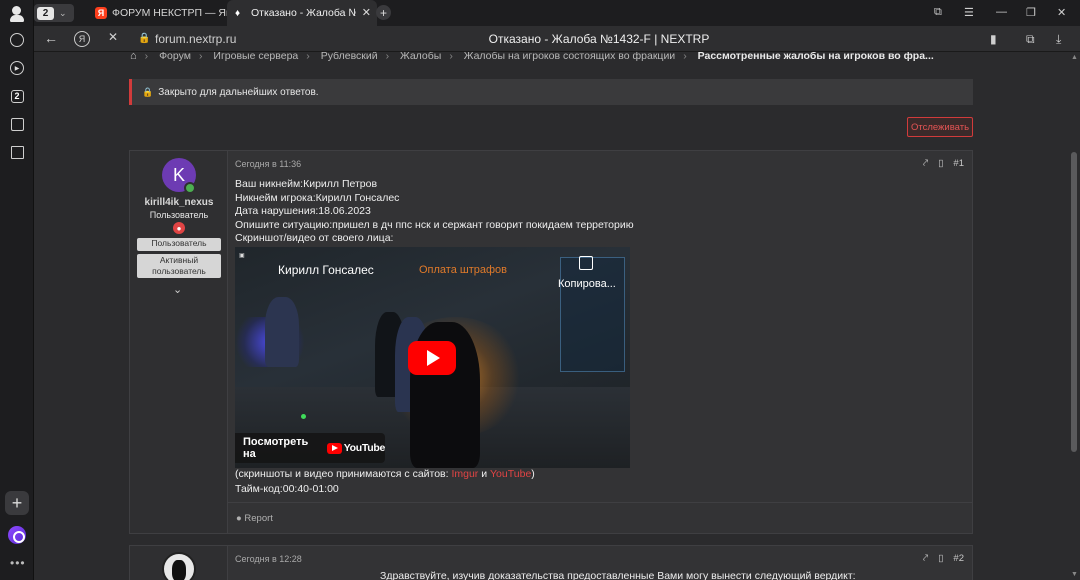 This screenshot has height=580, width=1080. I want to click on timecode: Тайм-код:00:40-01:00, so click(287, 488).